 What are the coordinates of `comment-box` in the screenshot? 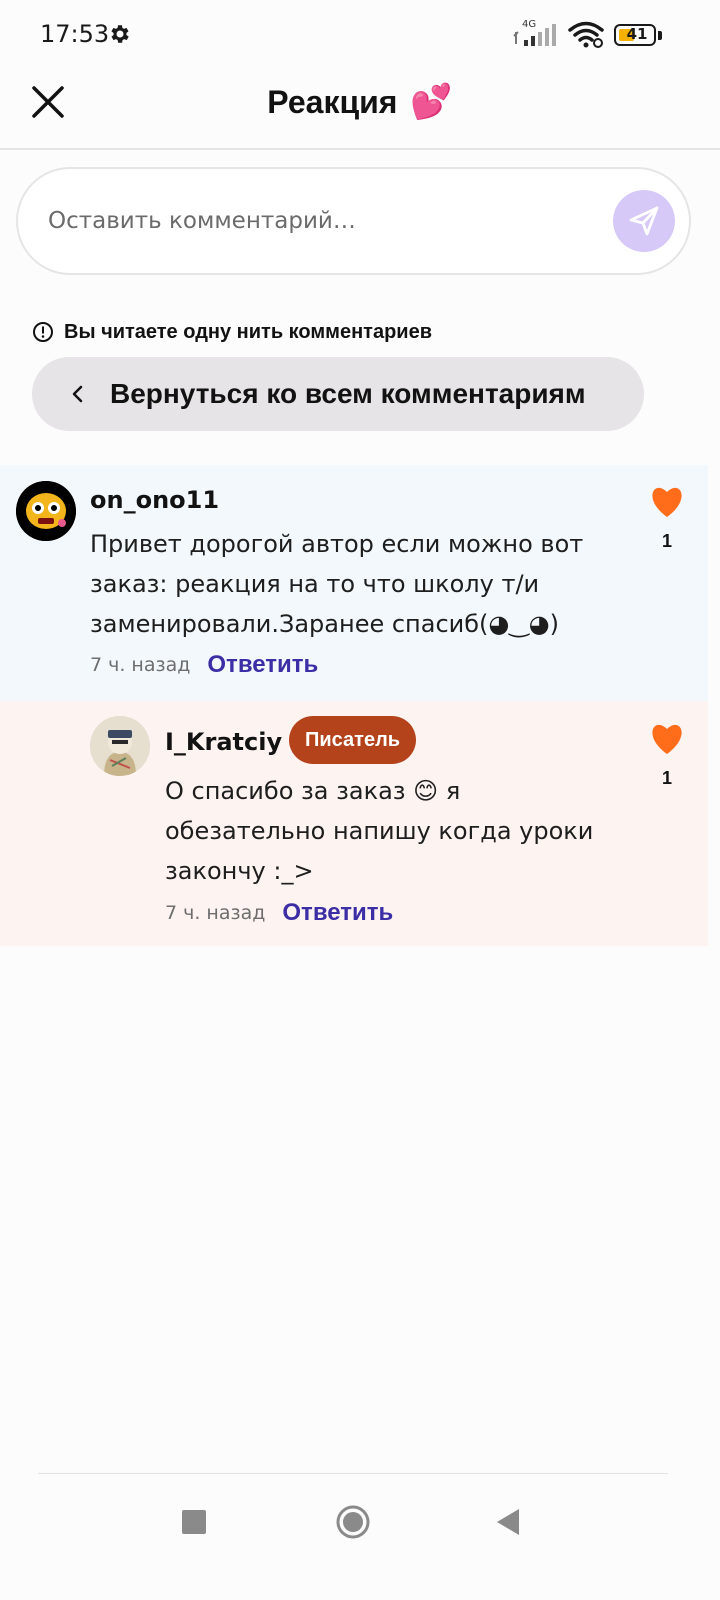 It's located at (353, 221).